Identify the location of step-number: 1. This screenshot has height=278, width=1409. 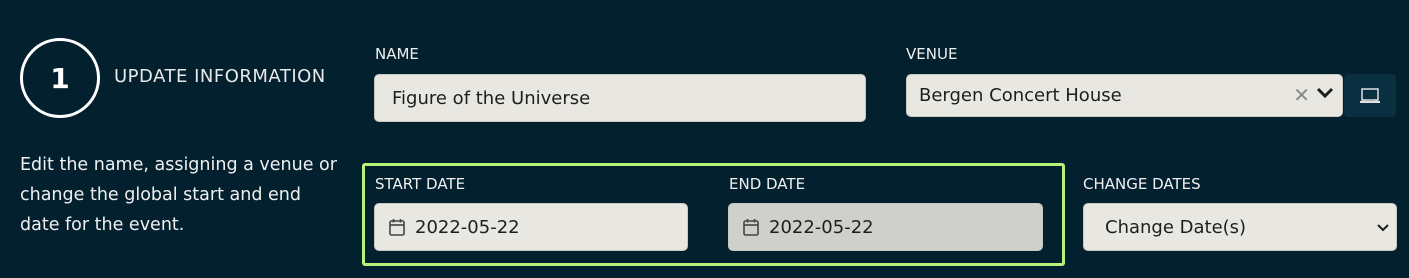
(60, 78).